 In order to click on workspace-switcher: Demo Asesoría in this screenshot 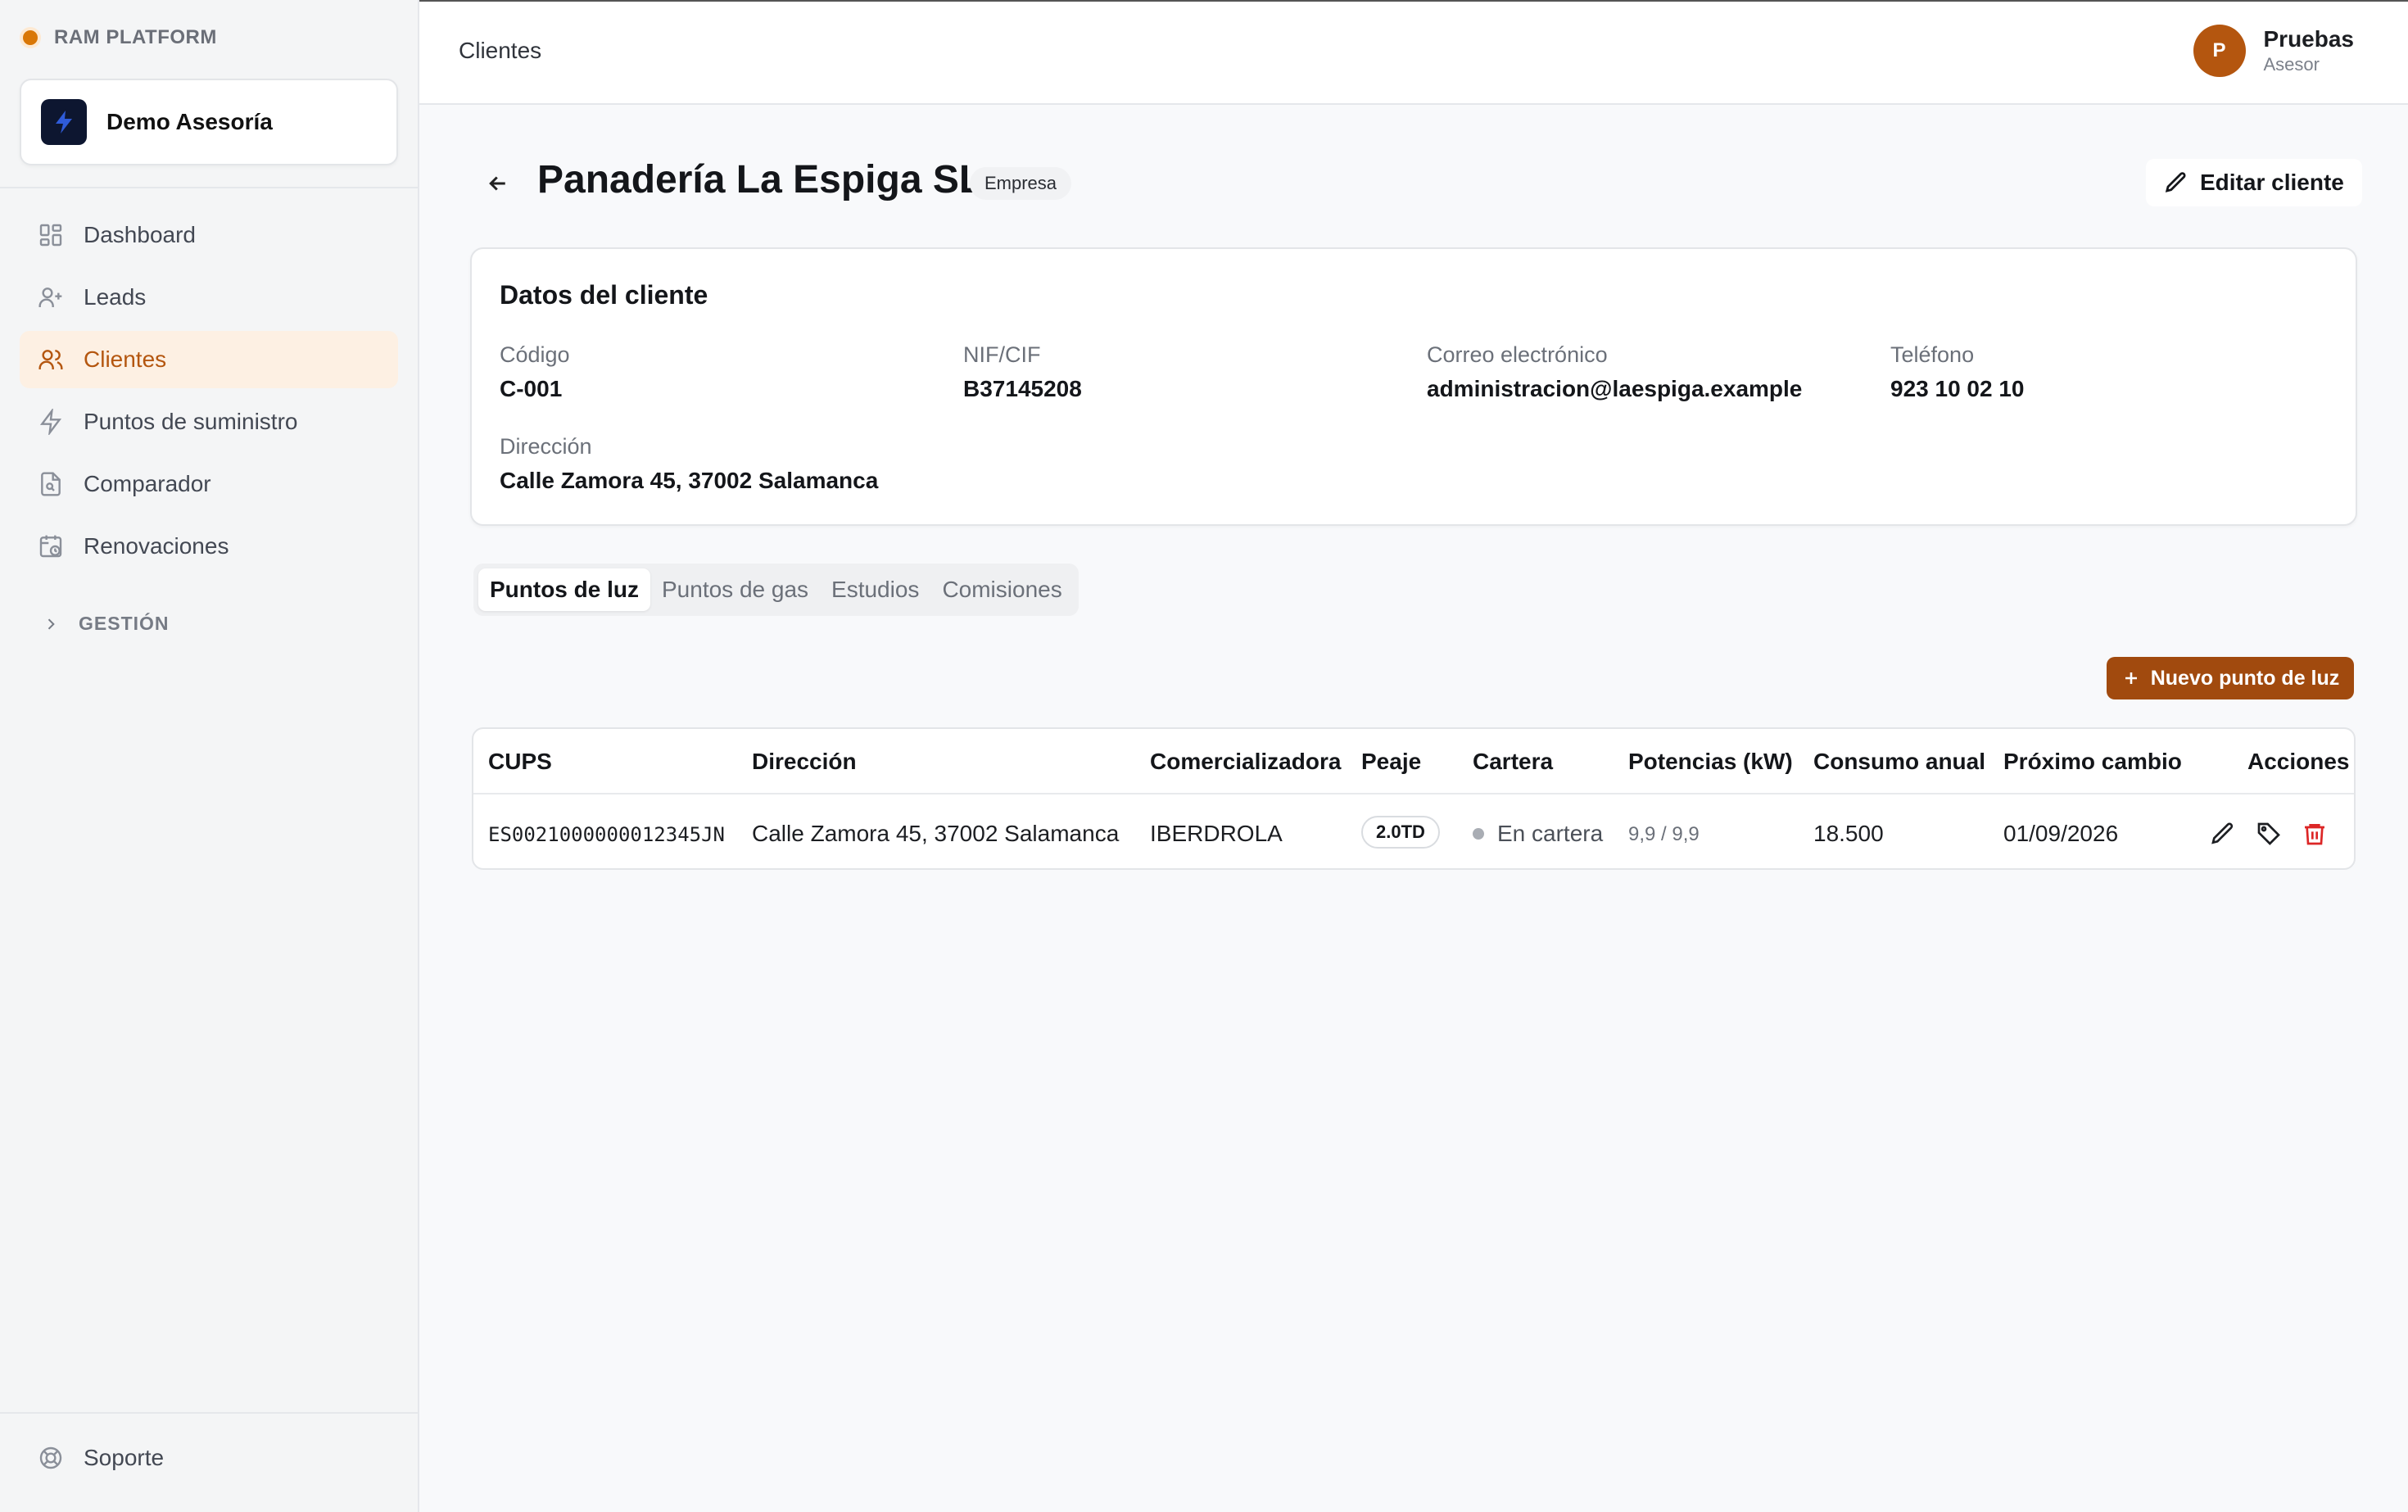, I will do `click(209, 122)`.